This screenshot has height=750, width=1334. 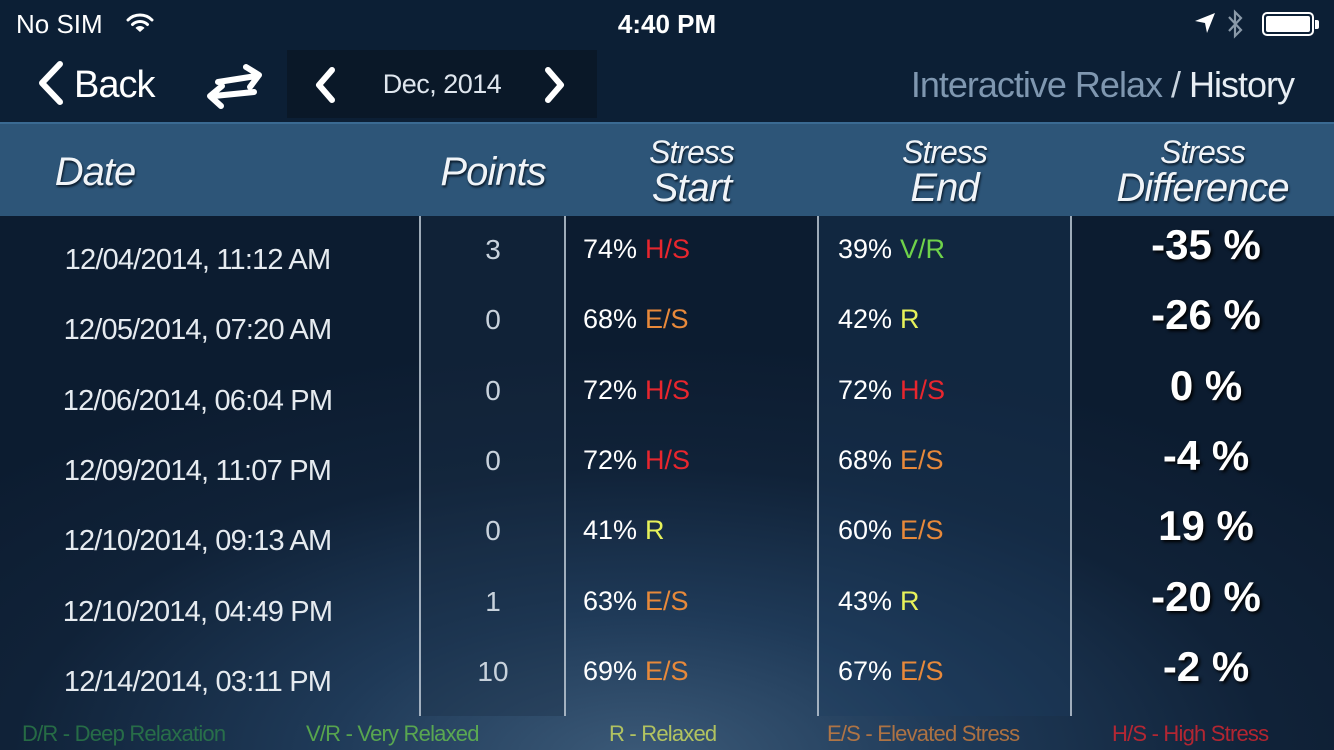 I want to click on row-date: 12/05/2014, 07:20 AM, so click(x=198, y=330).